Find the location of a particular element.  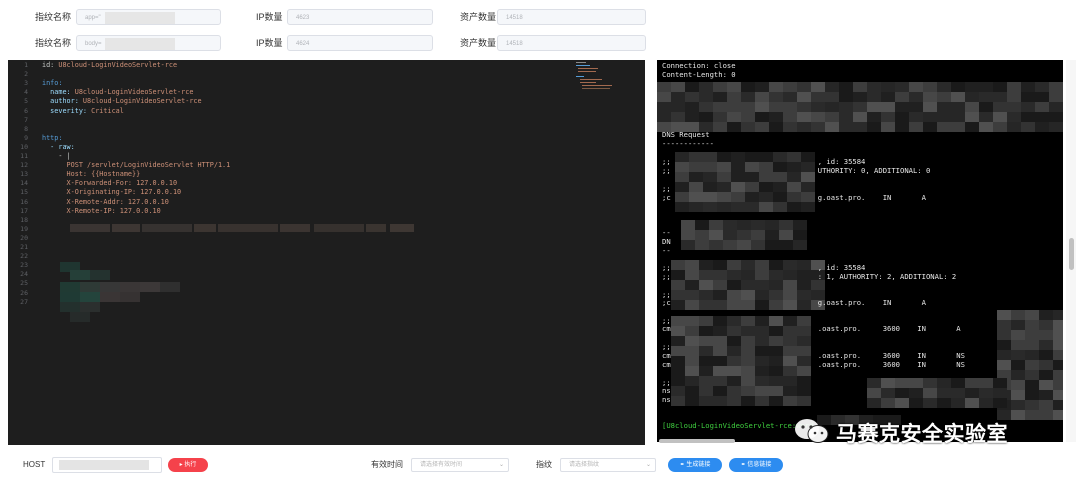

terminal-vertical-scrollbar is located at coordinates (1071, 251).